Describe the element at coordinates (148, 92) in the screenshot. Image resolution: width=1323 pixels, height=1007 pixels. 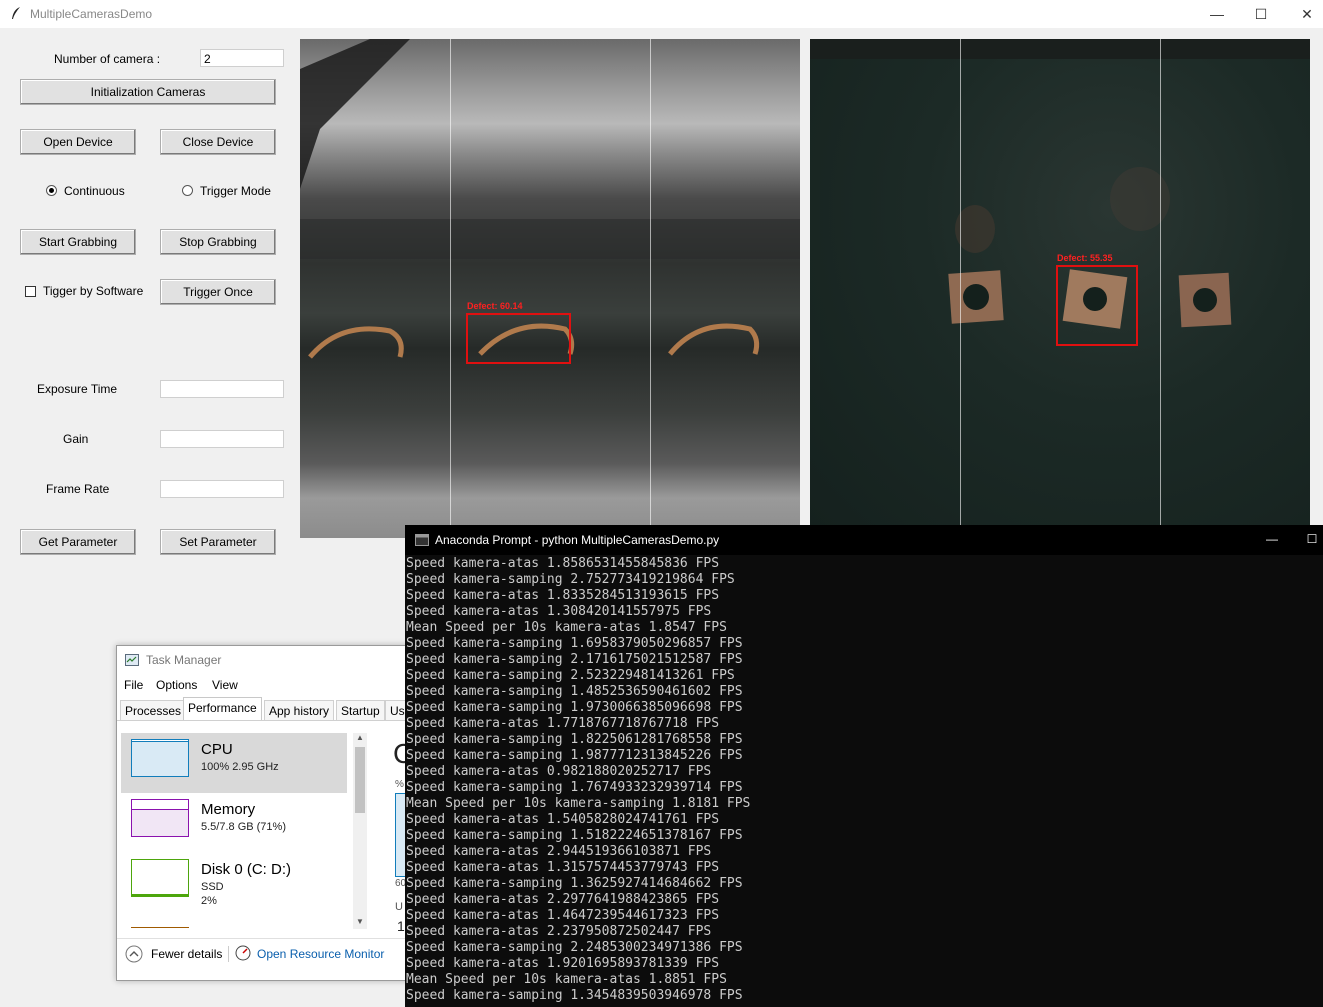
I see `init-cameras-button: Initialization Cameras` at that location.